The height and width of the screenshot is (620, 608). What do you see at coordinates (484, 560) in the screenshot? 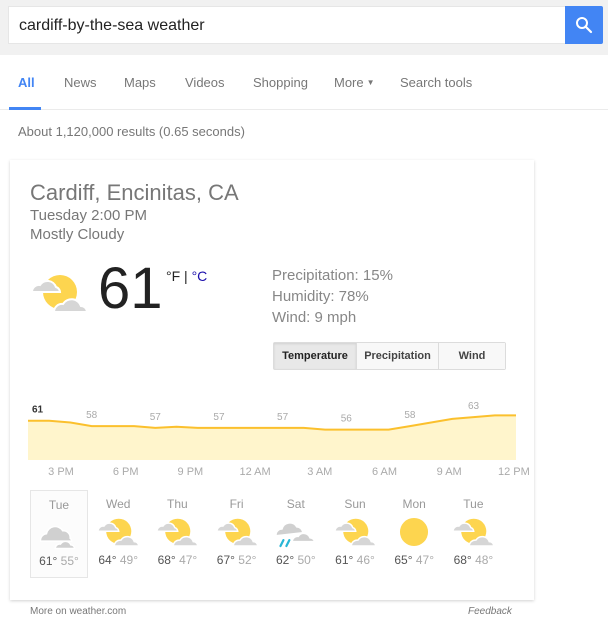
I see `forecast-low: 48°` at bounding box center [484, 560].